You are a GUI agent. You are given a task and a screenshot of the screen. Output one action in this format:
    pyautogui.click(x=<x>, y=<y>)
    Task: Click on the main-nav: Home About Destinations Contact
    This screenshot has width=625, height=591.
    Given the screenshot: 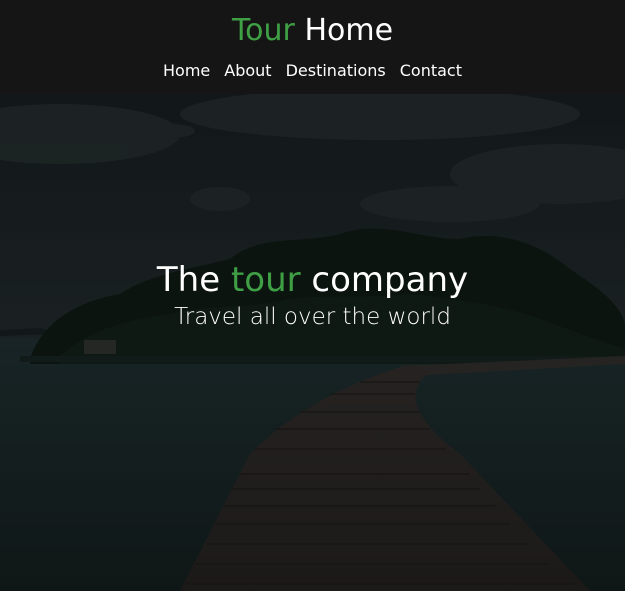 What is the action you would take?
    pyautogui.click(x=312, y=71)
    